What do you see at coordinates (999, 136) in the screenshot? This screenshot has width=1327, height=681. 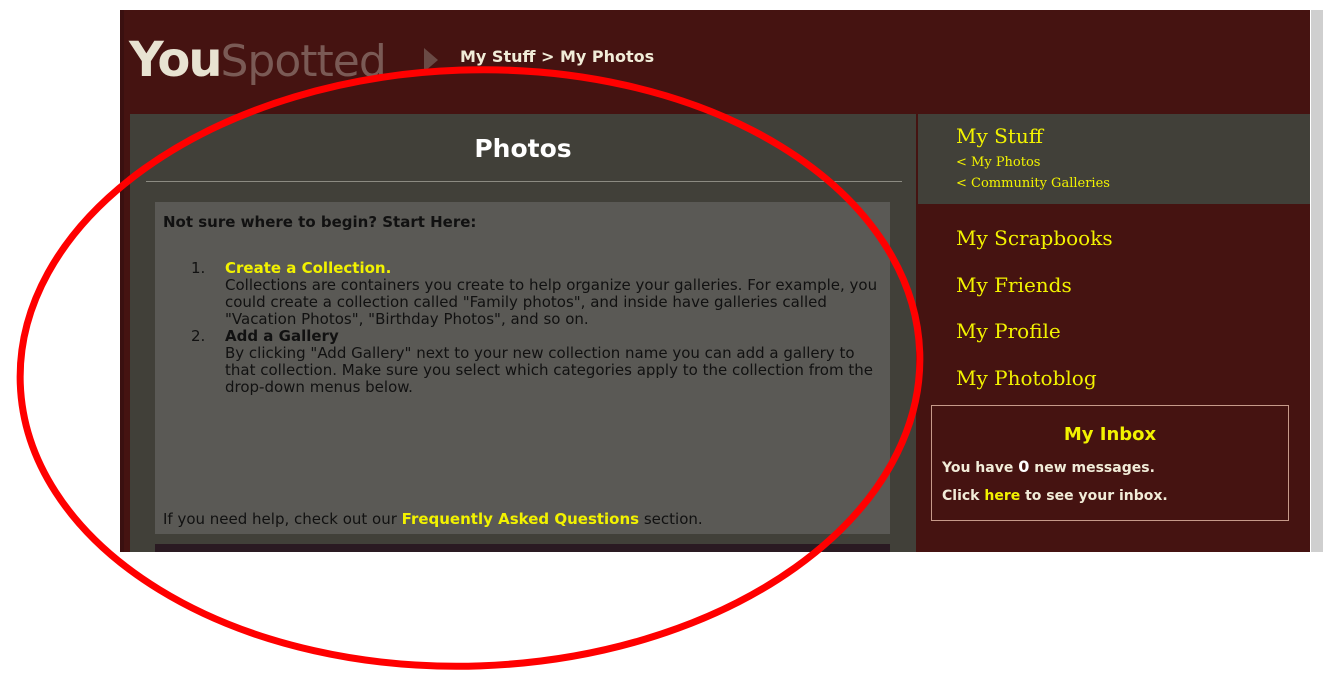 I see `sidebar-item-my-stuff: My Stuff` at bounding box center [999, 136].